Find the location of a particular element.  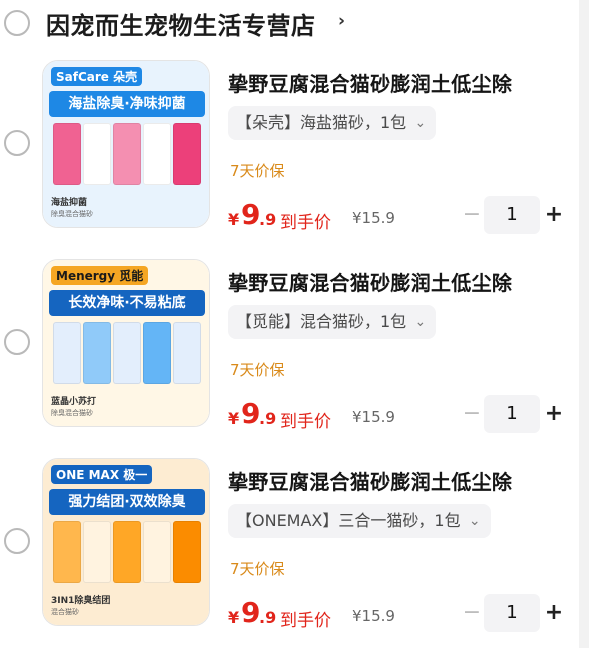

thumbnail-caption: 蓝晶小苏打 is located at coordinates (74, 402).